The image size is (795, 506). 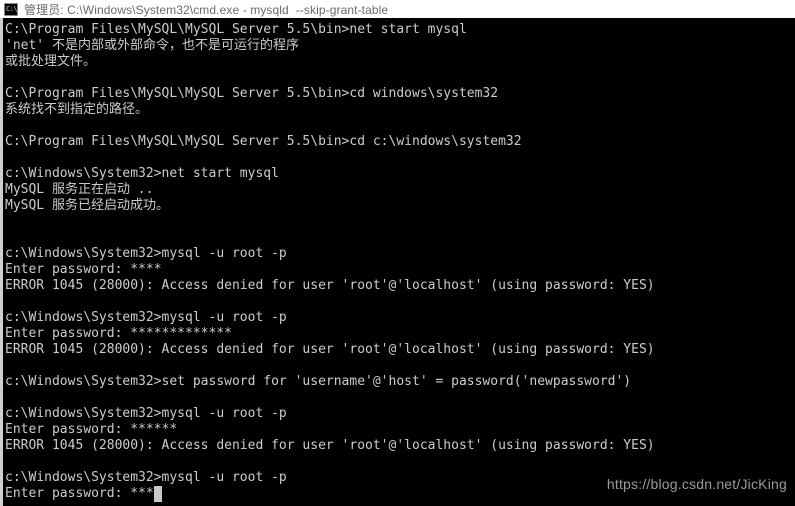 What do you see at coordinates (400, 206) in the screenshot?
I see `console-line: MySQL 服务已经启动成功。` at bounding box center [400, 206].